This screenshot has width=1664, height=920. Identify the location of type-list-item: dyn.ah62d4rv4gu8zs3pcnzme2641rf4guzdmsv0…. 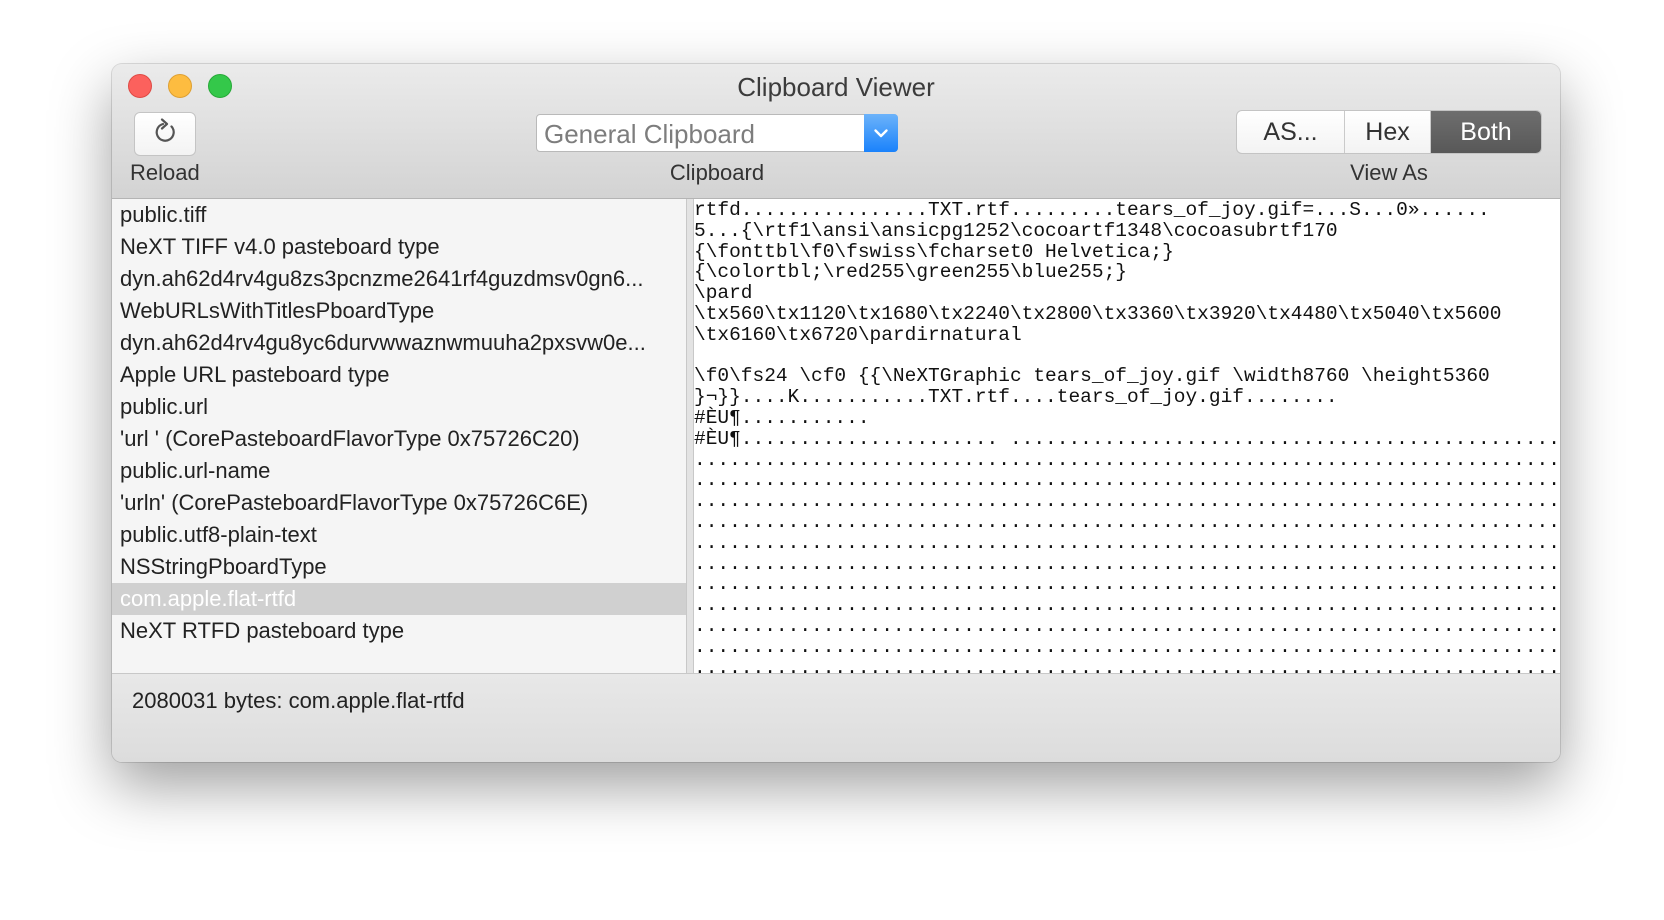
(399, 279).